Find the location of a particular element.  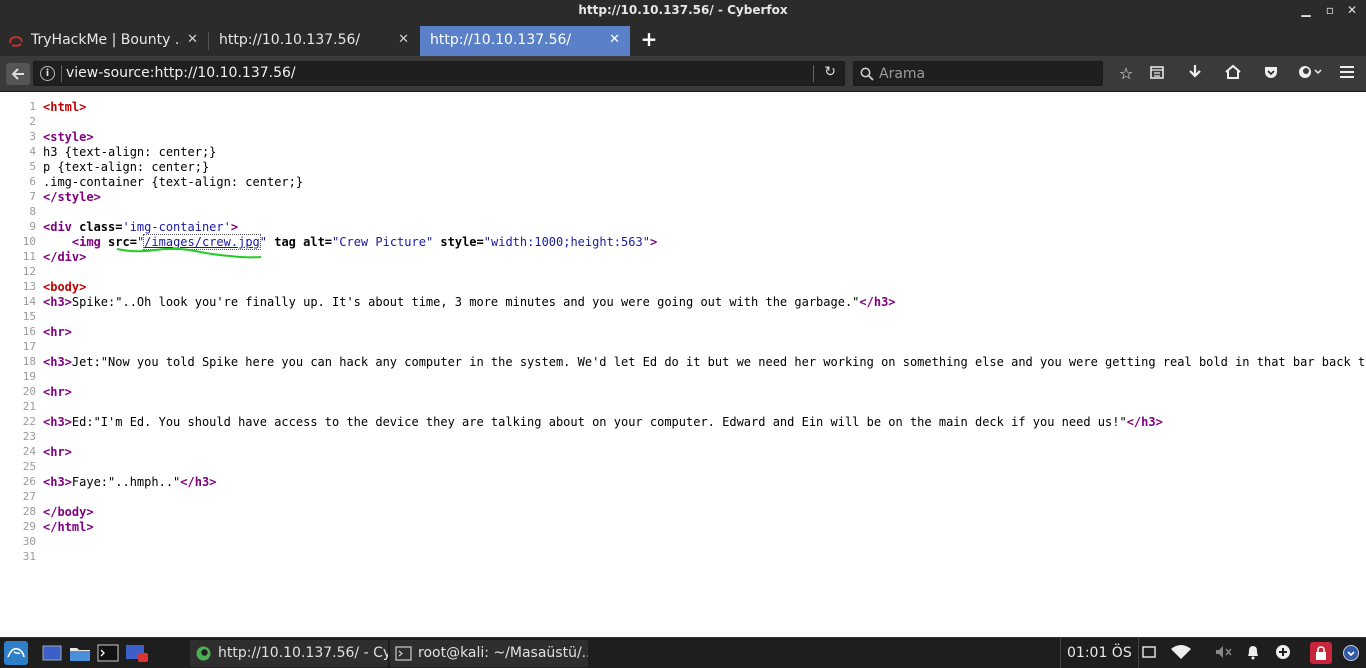

library-icon-shape is located at coordinates (1157, 72).